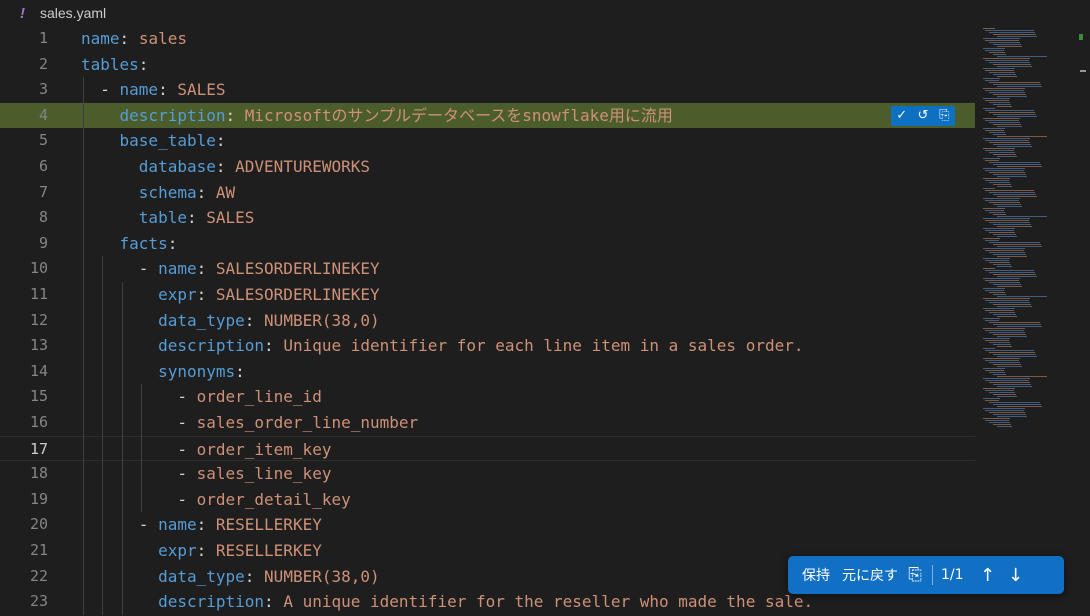 The height and width of the screenshot is (616, 1090). I want to click on yaml-value: NUMBER(38,0), so click(322, 320).